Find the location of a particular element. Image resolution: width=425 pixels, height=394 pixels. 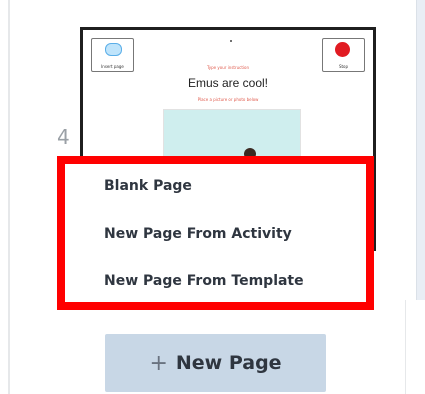

menu-item-new-page-from-activity: New Page From Activity is located at coordinates (198, 234).